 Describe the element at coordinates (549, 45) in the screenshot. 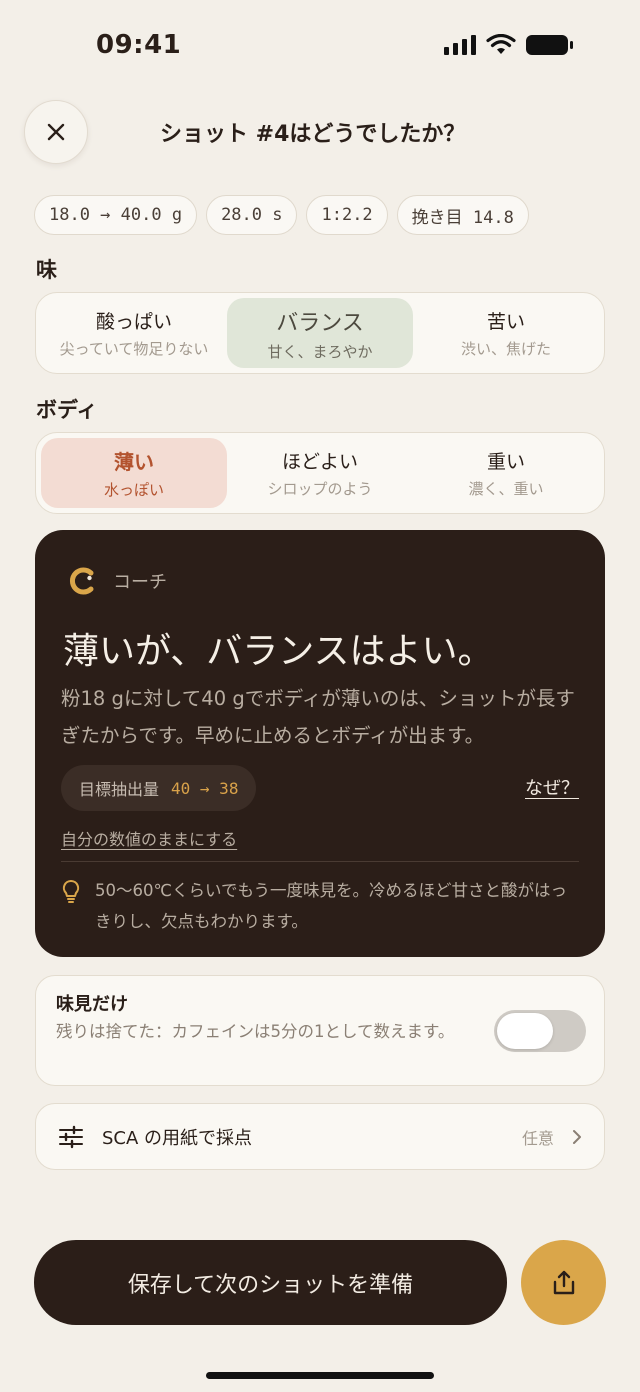

I see `battery-icon` at that location.